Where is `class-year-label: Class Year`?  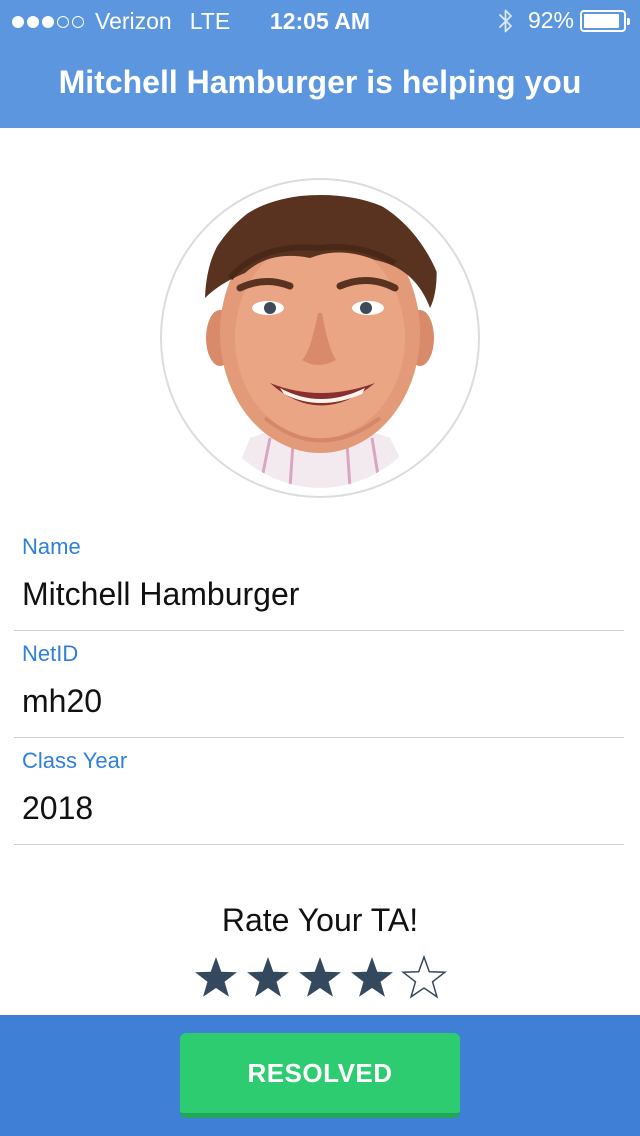 class-year-label: Class Year is located at coordinates (75, 760).